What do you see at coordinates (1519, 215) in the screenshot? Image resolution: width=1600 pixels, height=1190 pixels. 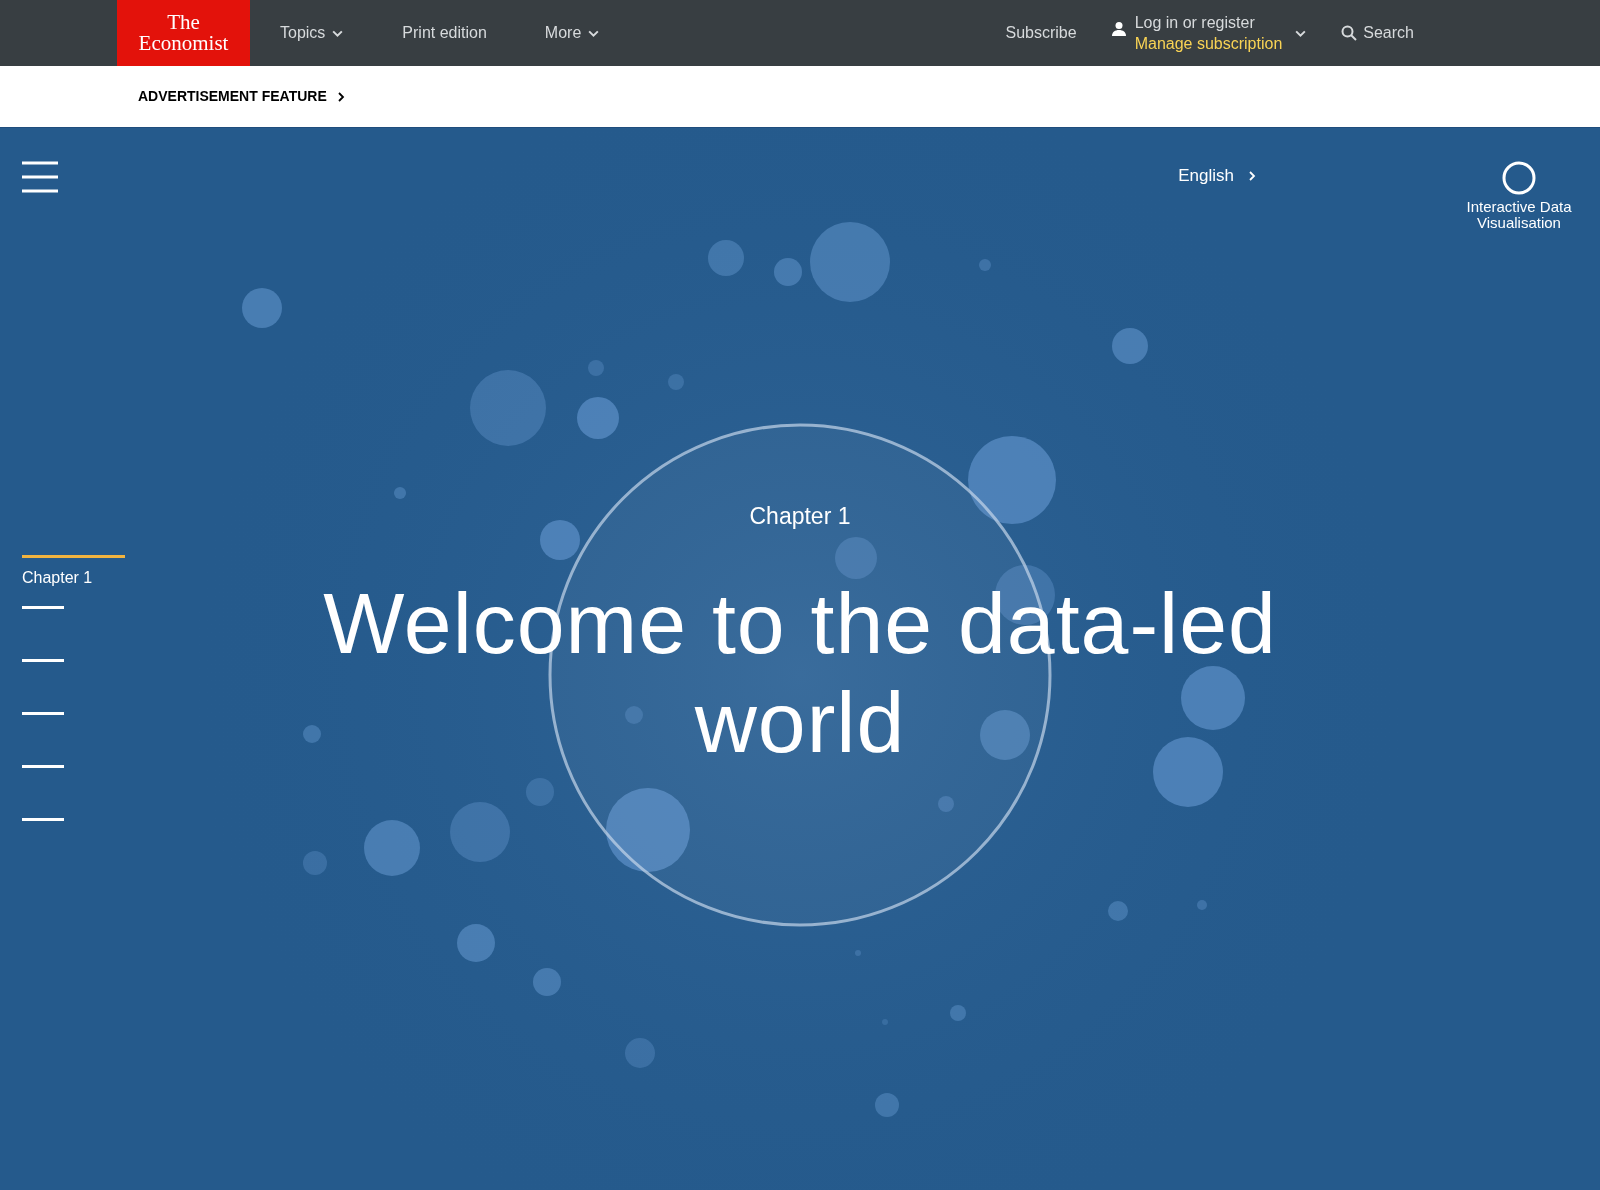 I see `interactive-data-visualisation-label: Interactive Data Visualisation` at bounding box center [1519, 215].